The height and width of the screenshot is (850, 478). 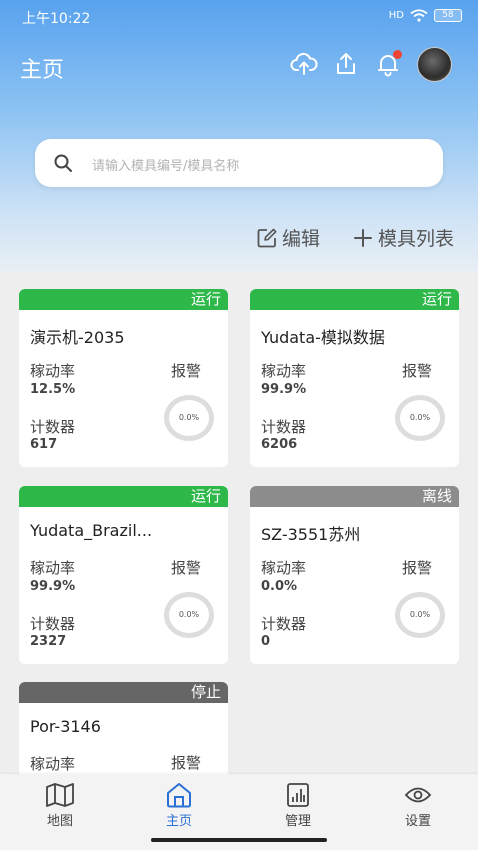 I want to click on mold-card: 运行 演示机-2035 稼动率 12.5% 报警 计数器 617 0.0%, so click(x=123, y=378).